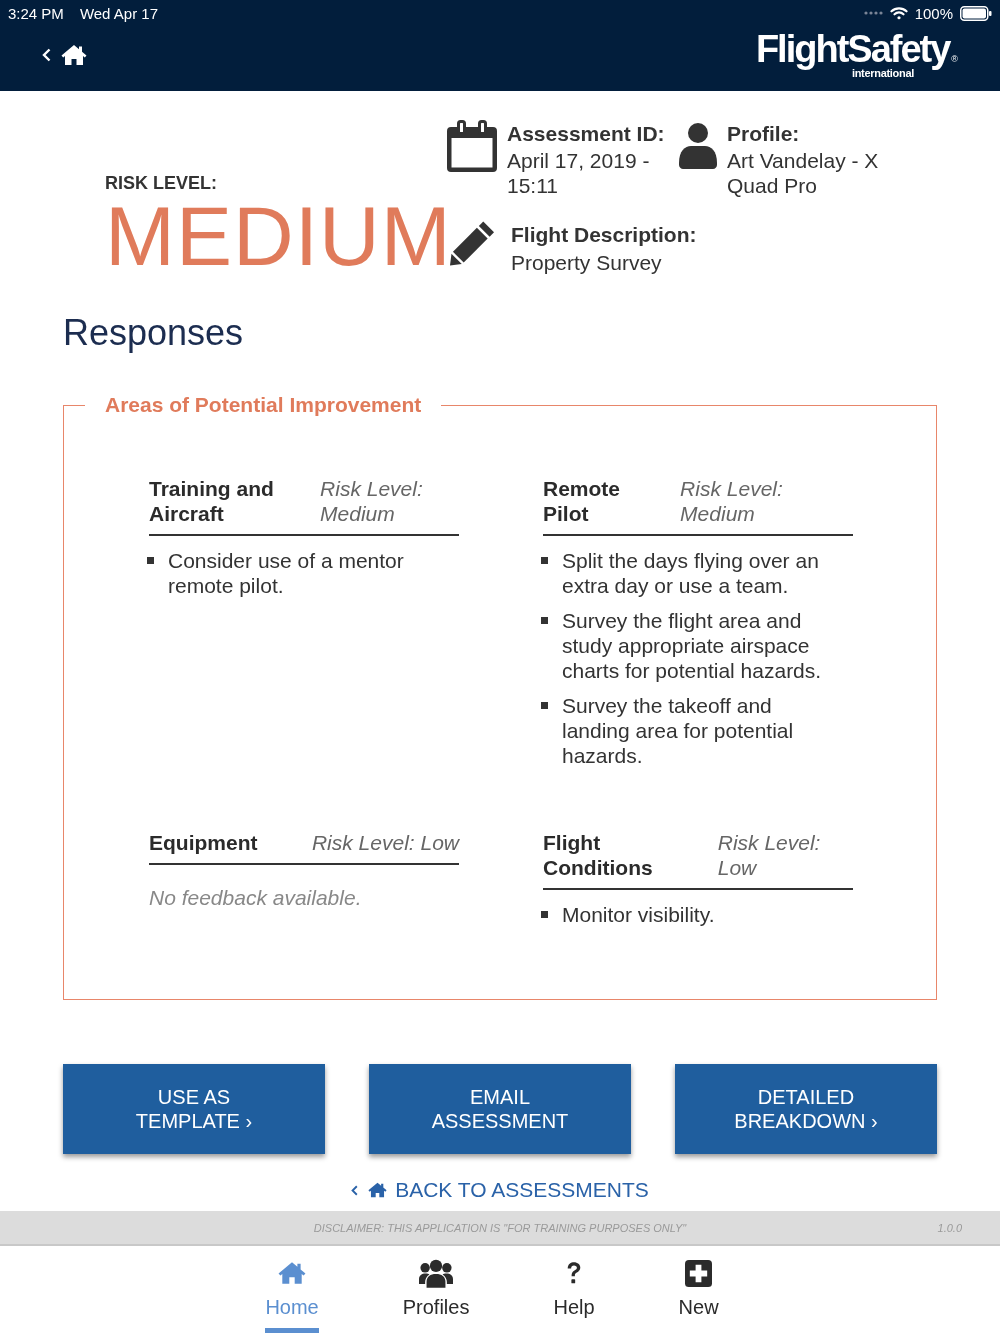 The height and width of the screenshot is (1333, 1000). Describe the element at coordinates (212, 501) in the screenshot. I see `category-name: Training and Aircraft` at that location.